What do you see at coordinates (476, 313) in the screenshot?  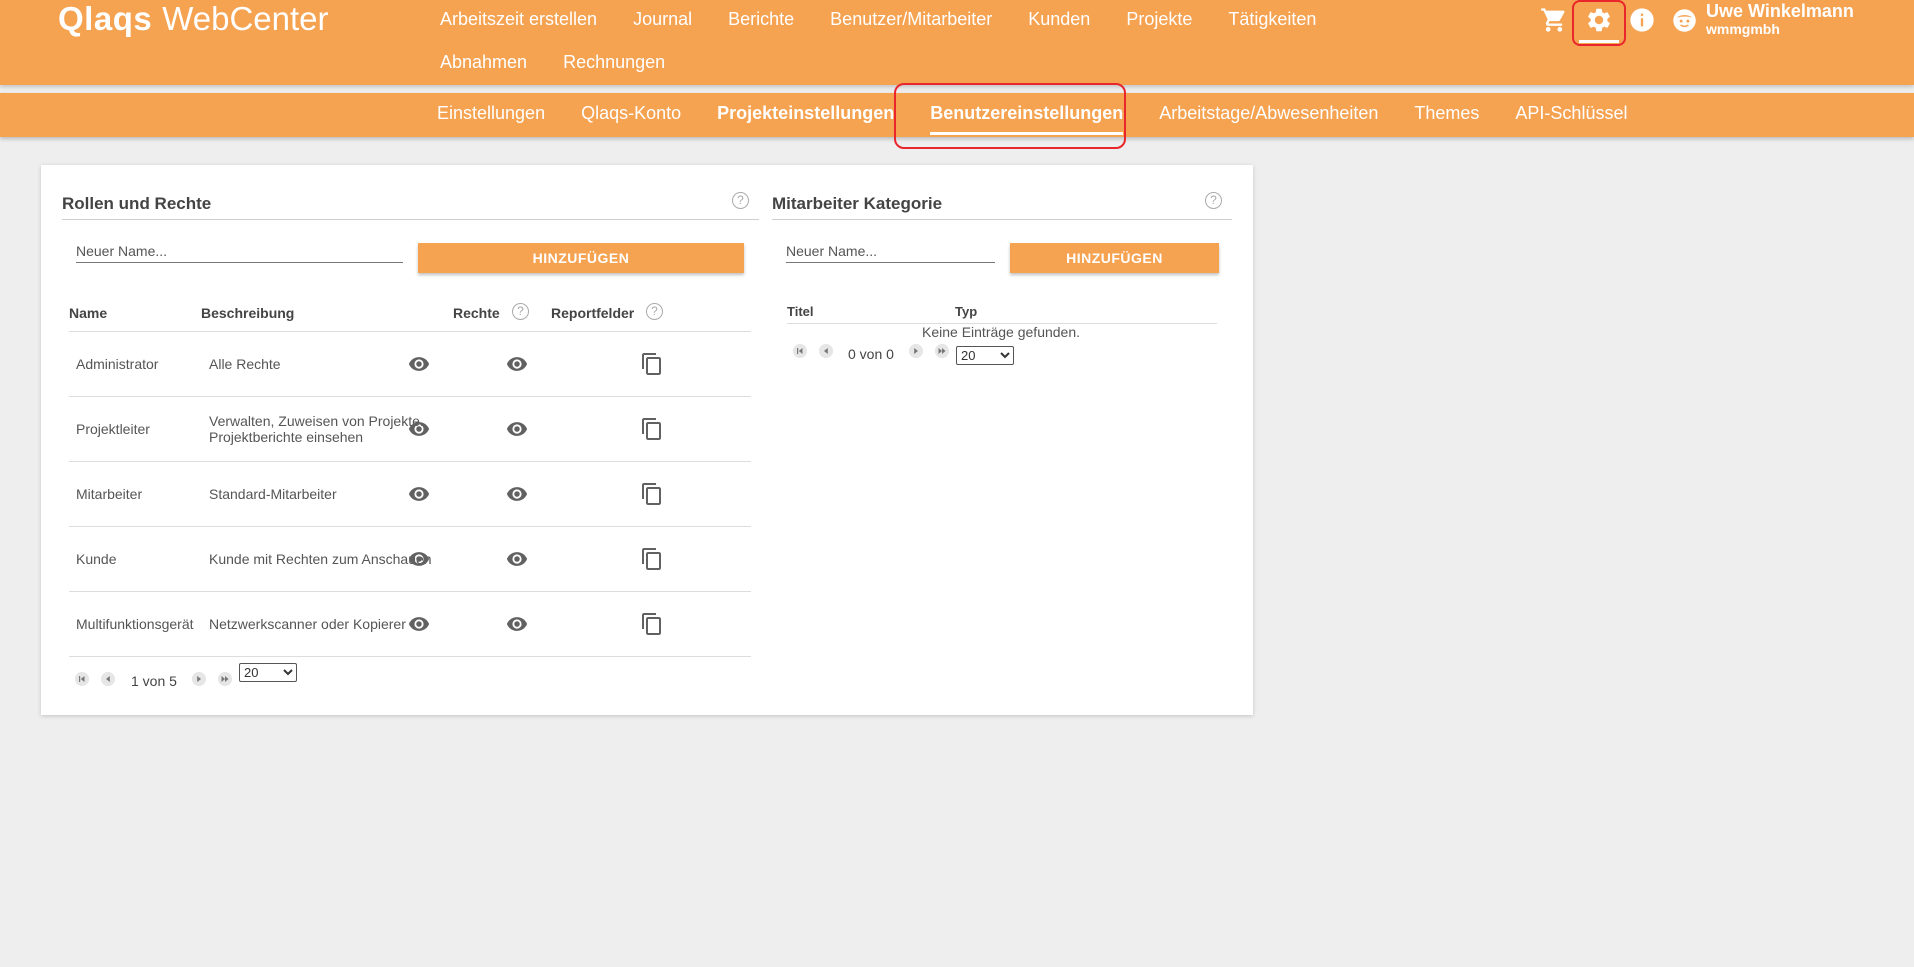 I see `column-header-rights: Rechte` at bounding box center [476, 313].